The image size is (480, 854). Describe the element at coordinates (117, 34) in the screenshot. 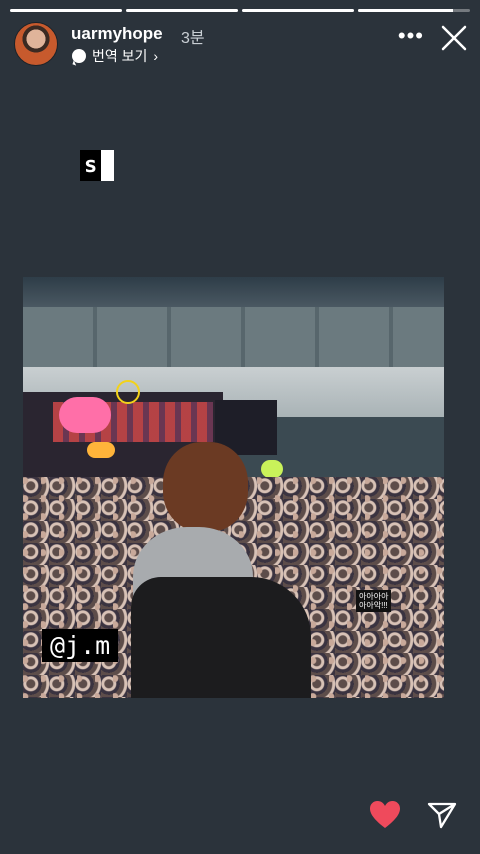

I see `username: uarmyhope` at that location.